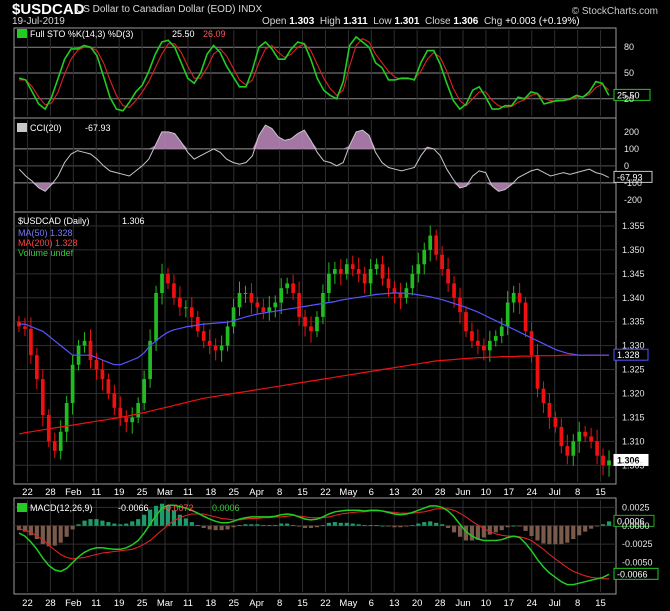 The height and width of the screenshot is (611, 670). I want to click on date-label-bottom-24: 24, so click(531, 603).